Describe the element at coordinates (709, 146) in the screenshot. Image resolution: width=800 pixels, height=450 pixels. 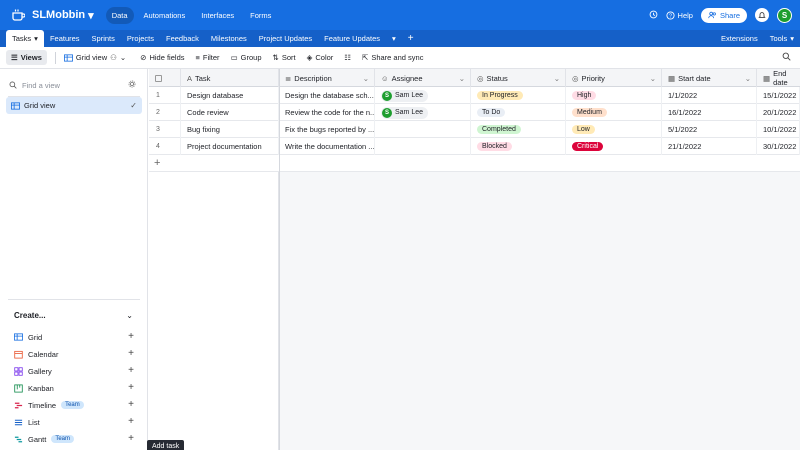
I see `cell-start-date: 21/1/2022` at that location.